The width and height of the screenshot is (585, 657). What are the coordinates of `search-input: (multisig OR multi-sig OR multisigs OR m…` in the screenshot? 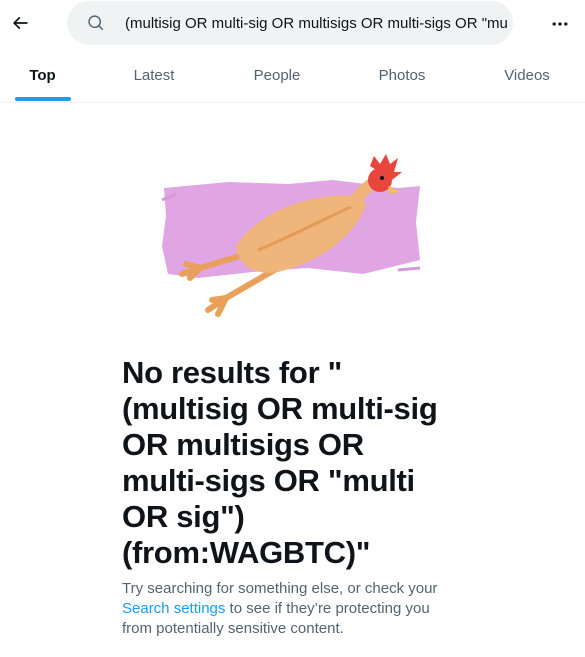 It's located at (290, 23).